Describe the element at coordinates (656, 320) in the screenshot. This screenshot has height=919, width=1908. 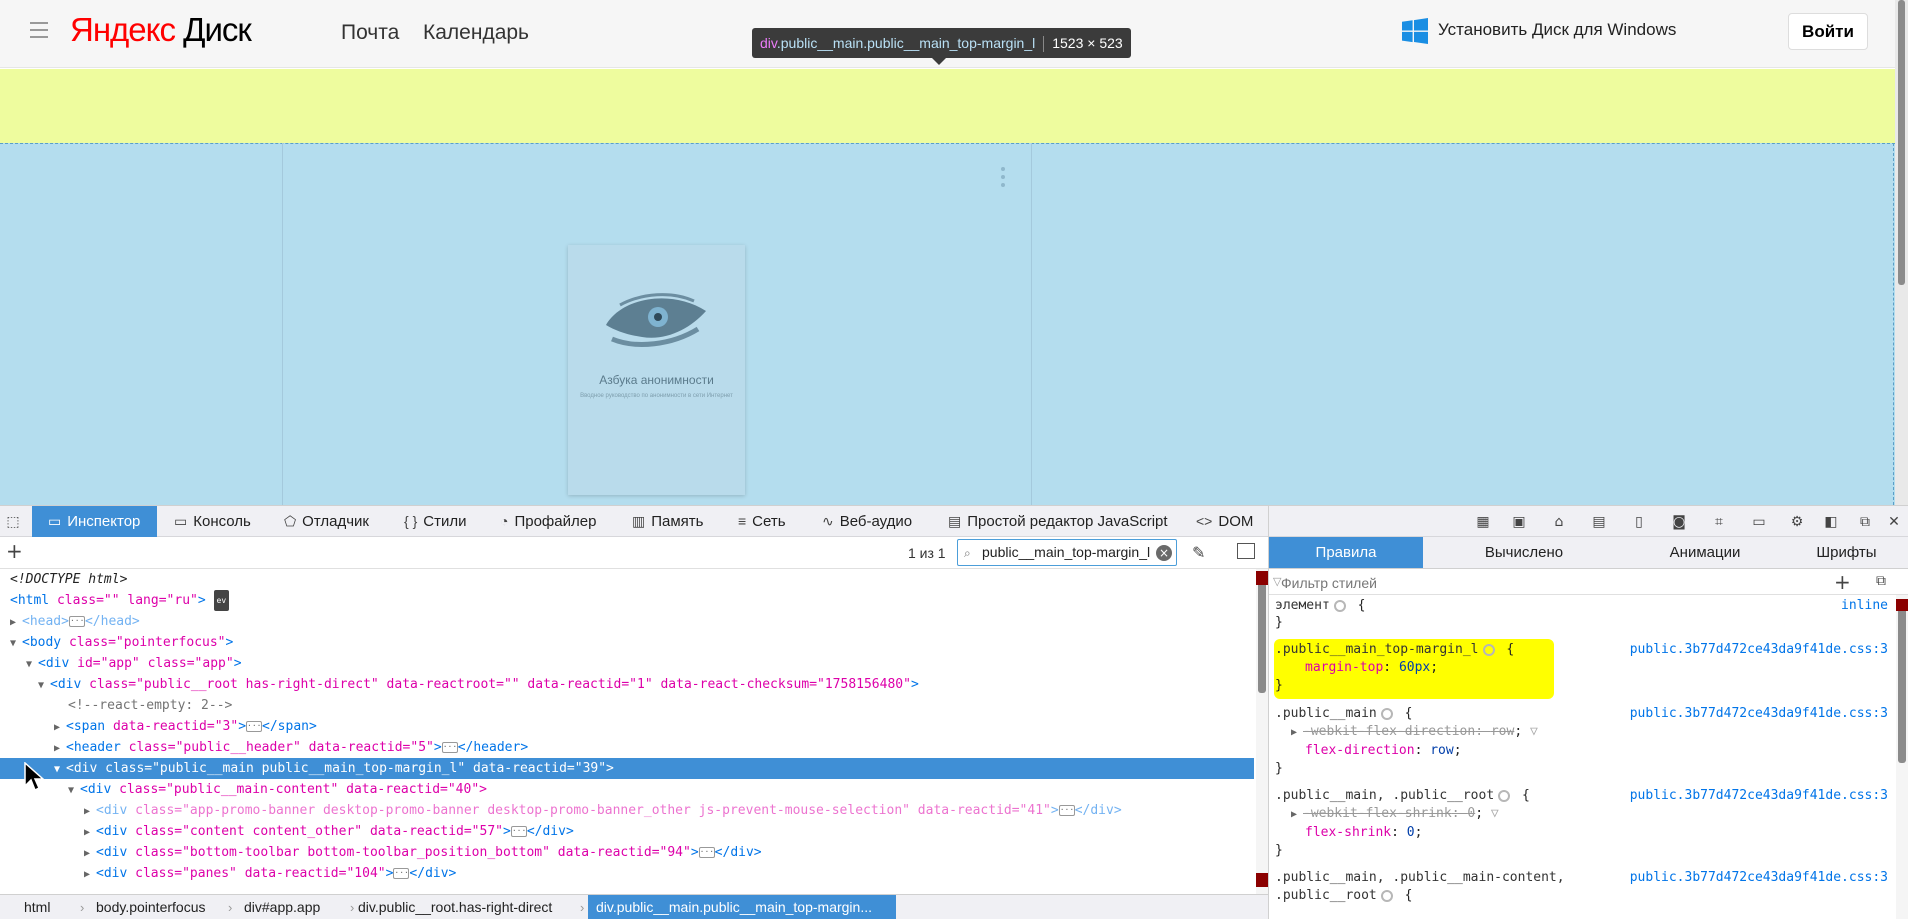
I see `eye-artwork-icon` at that location.